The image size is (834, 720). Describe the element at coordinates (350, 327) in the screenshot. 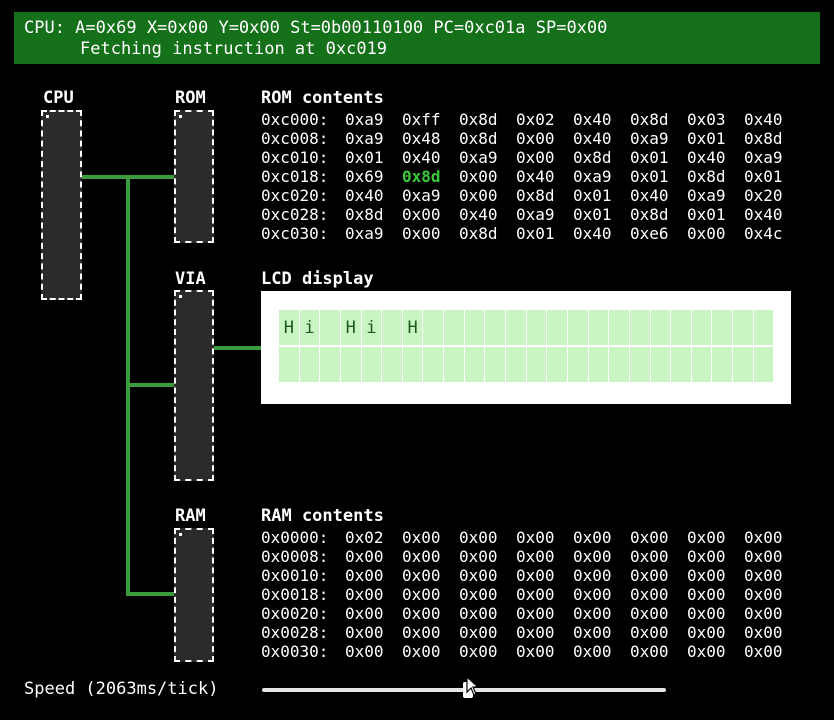

I see `lcd-character-cell: H` at that location.